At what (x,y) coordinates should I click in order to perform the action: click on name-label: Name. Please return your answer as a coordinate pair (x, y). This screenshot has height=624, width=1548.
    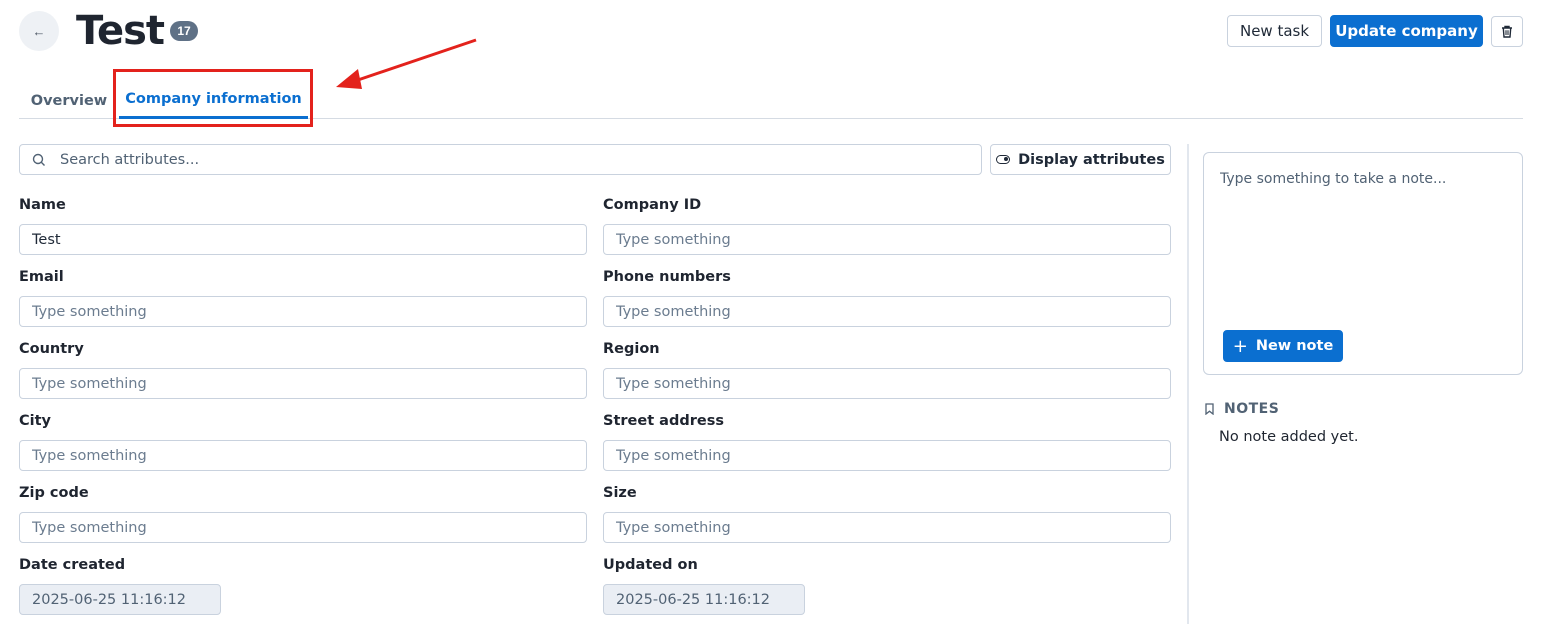
    Looking at the image, I should click on (42, 205).